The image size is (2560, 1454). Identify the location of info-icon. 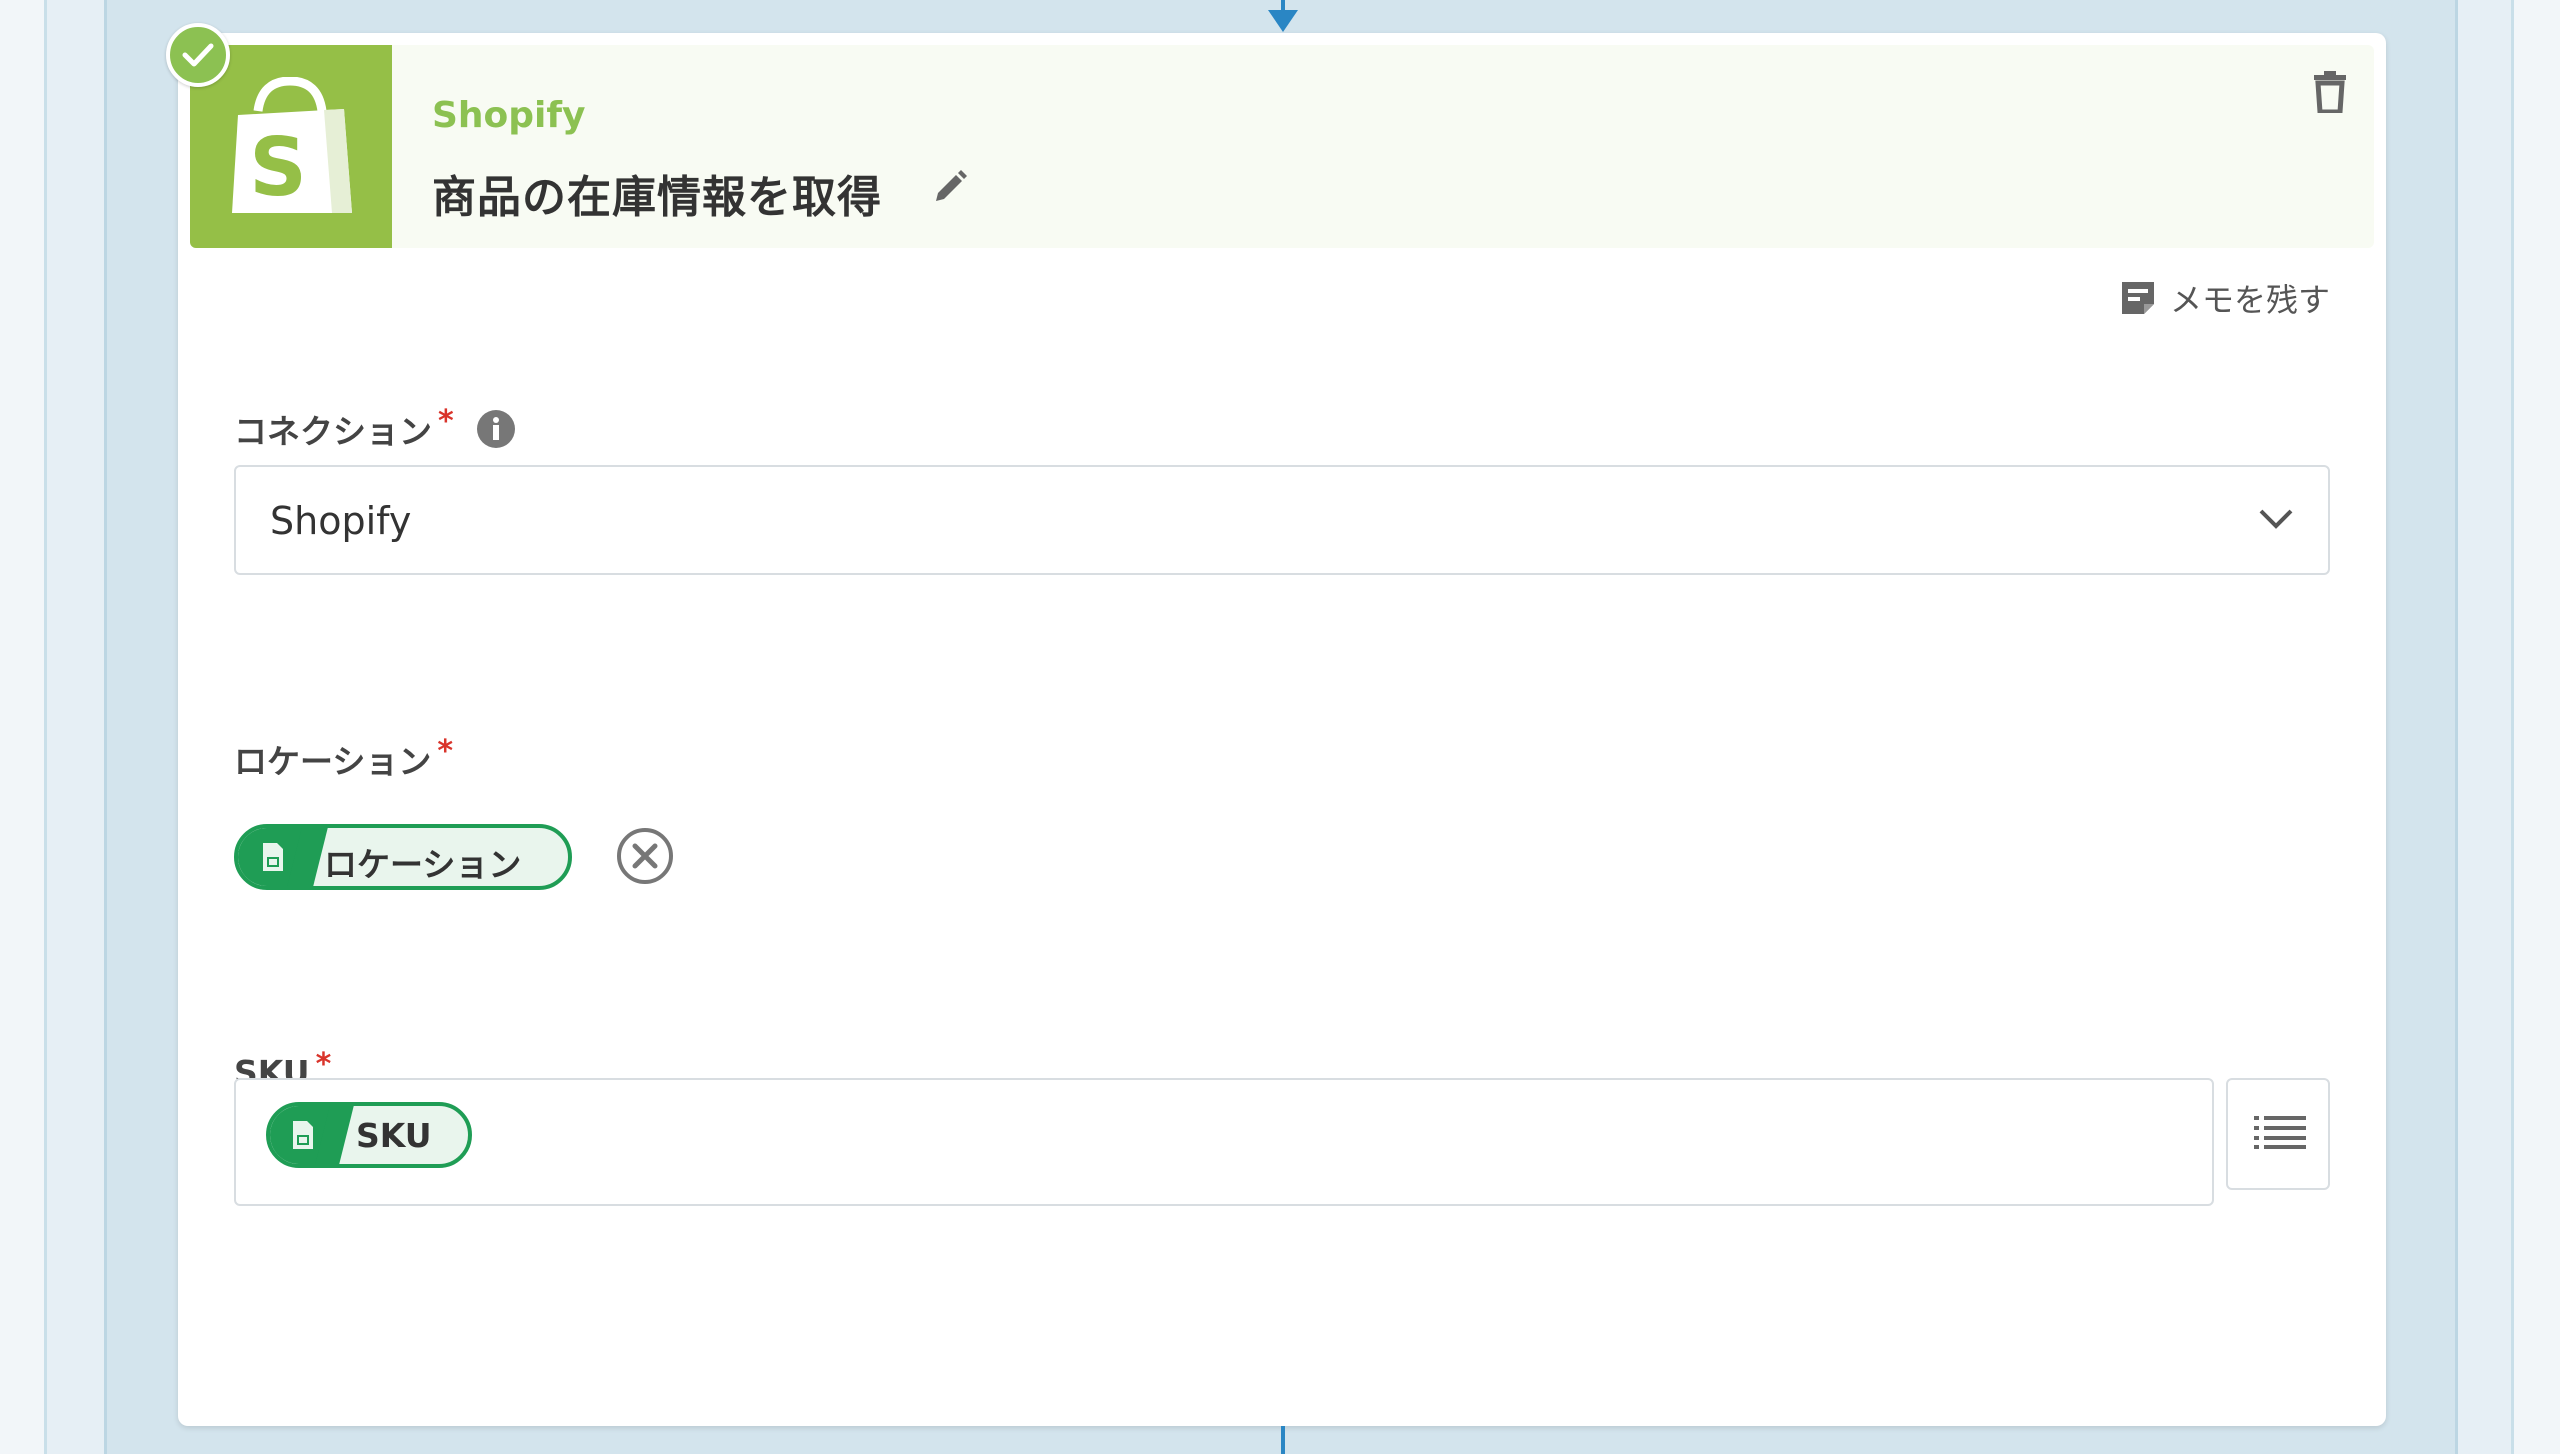
(496, 429).